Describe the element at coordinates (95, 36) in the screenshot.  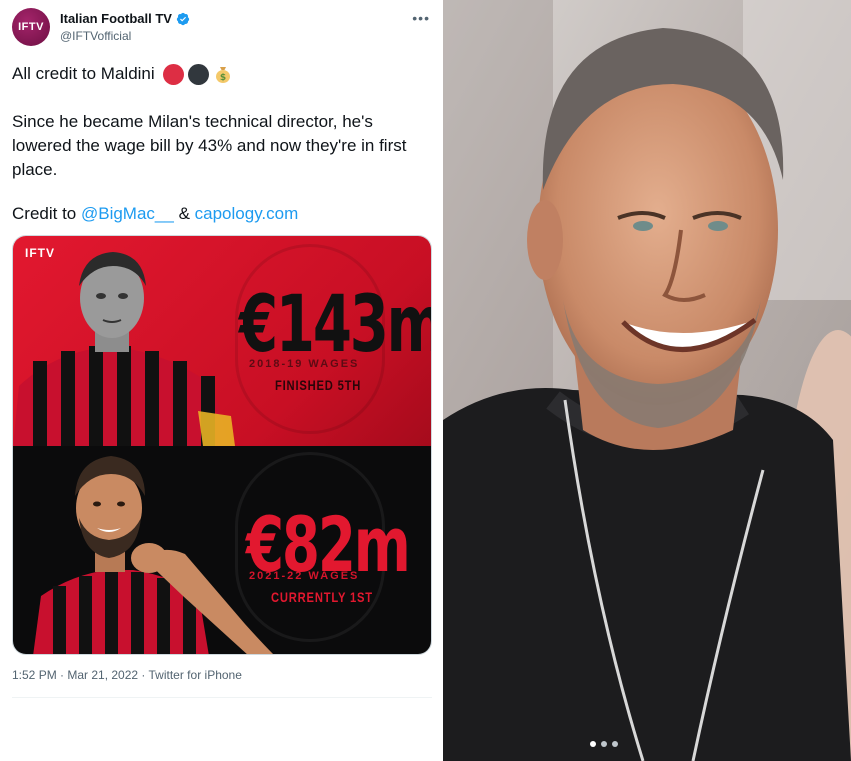
I see `handle: @IFTVofficial` at that location.